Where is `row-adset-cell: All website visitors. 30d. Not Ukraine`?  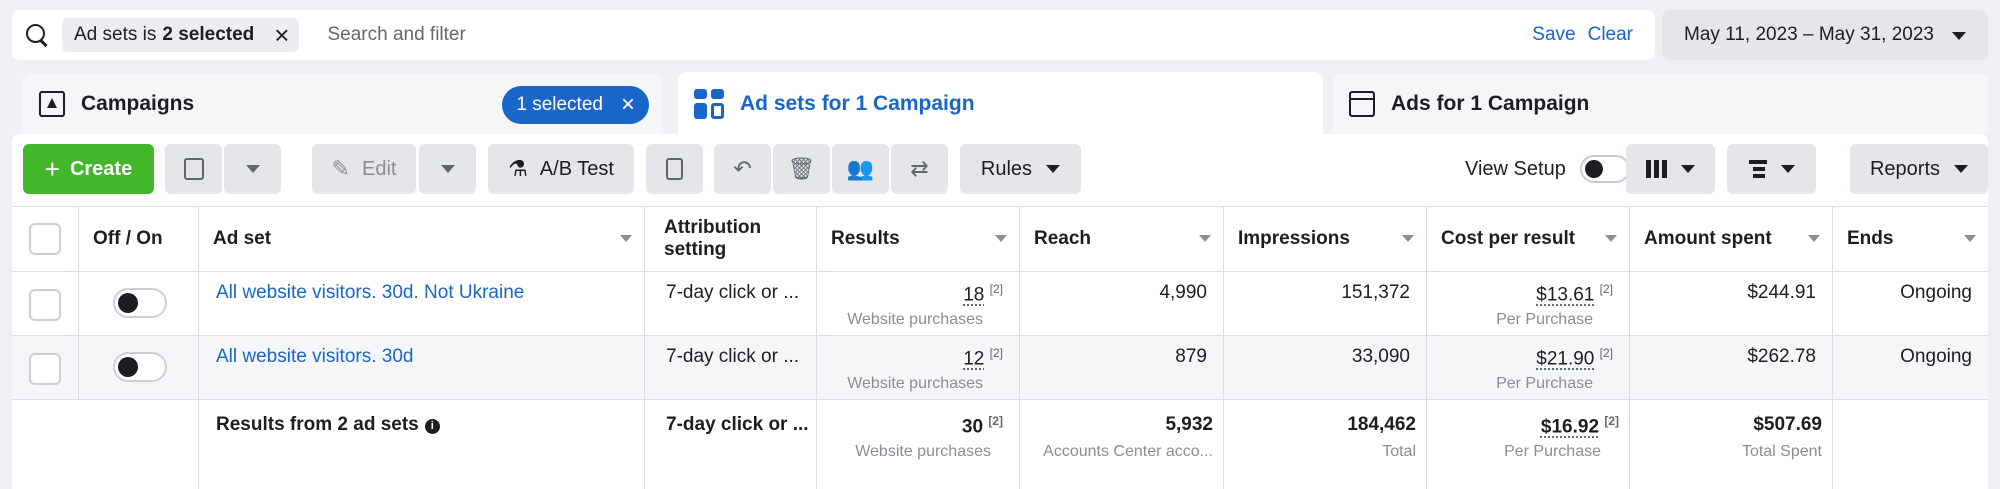 row-adset-cell: All website visitors. 30d. Not Ukraine is located at coordinates (422, 303).